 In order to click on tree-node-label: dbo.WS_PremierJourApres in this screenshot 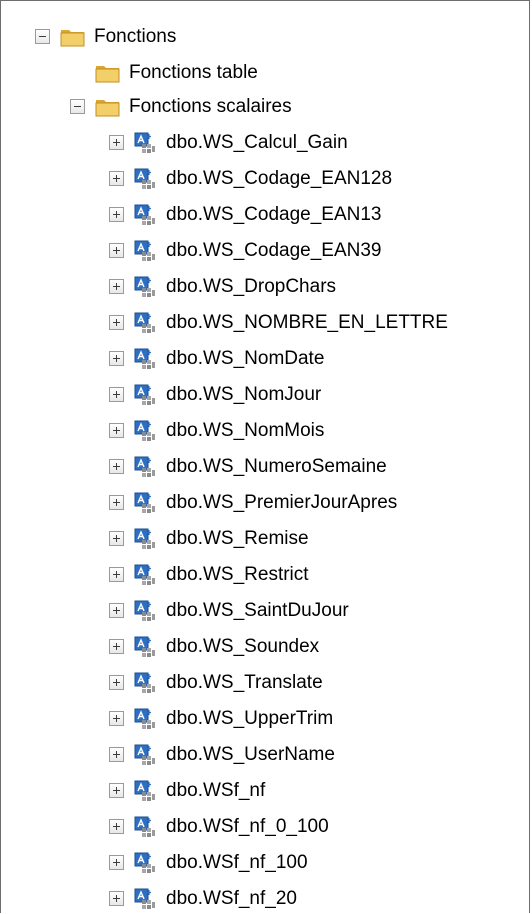, I will do `click(282, 502)`.